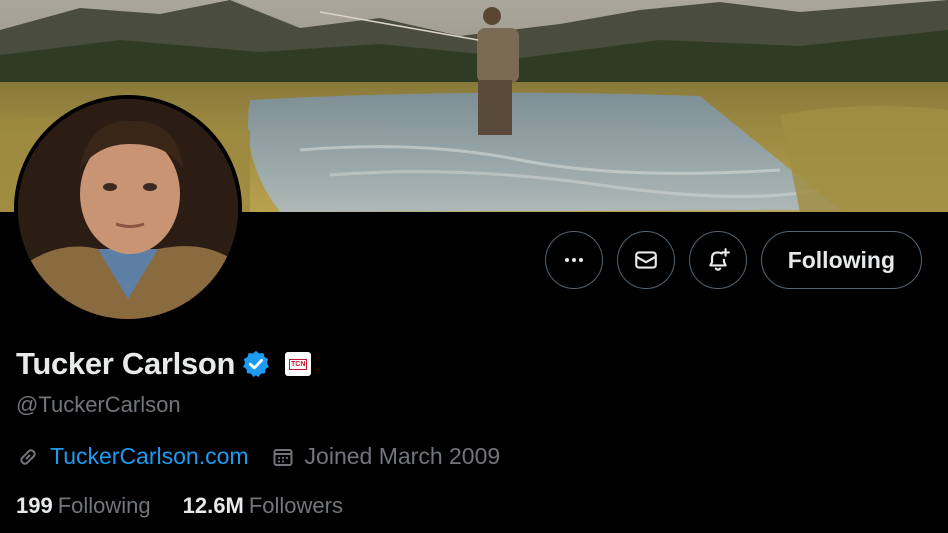 The image size is (948, 533). I want to click on following-count: 199, so click(34, 505).